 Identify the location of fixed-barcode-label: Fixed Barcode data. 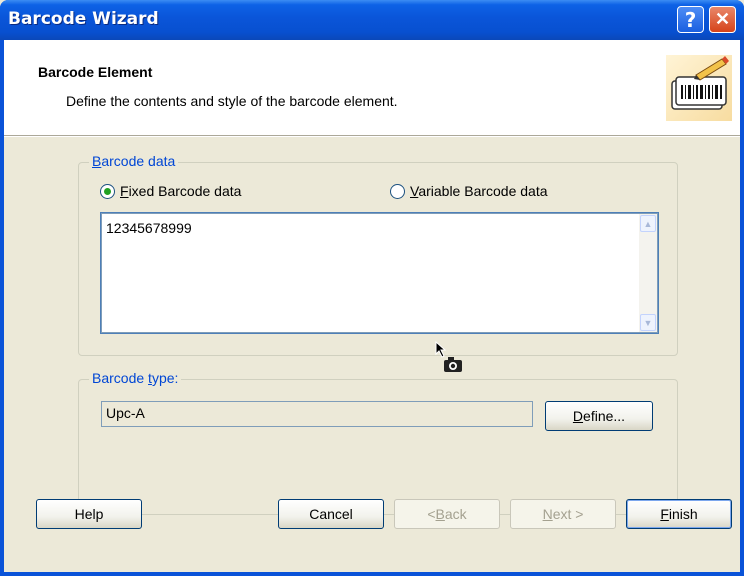
(181, 191).